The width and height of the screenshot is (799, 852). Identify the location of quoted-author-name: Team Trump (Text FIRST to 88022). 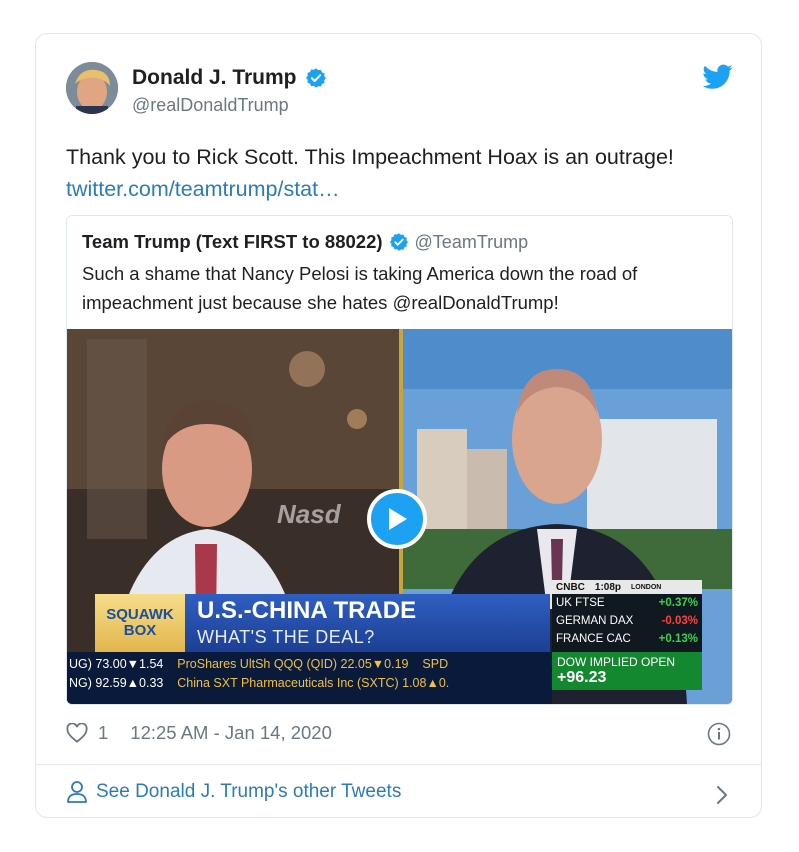
(232, 242).